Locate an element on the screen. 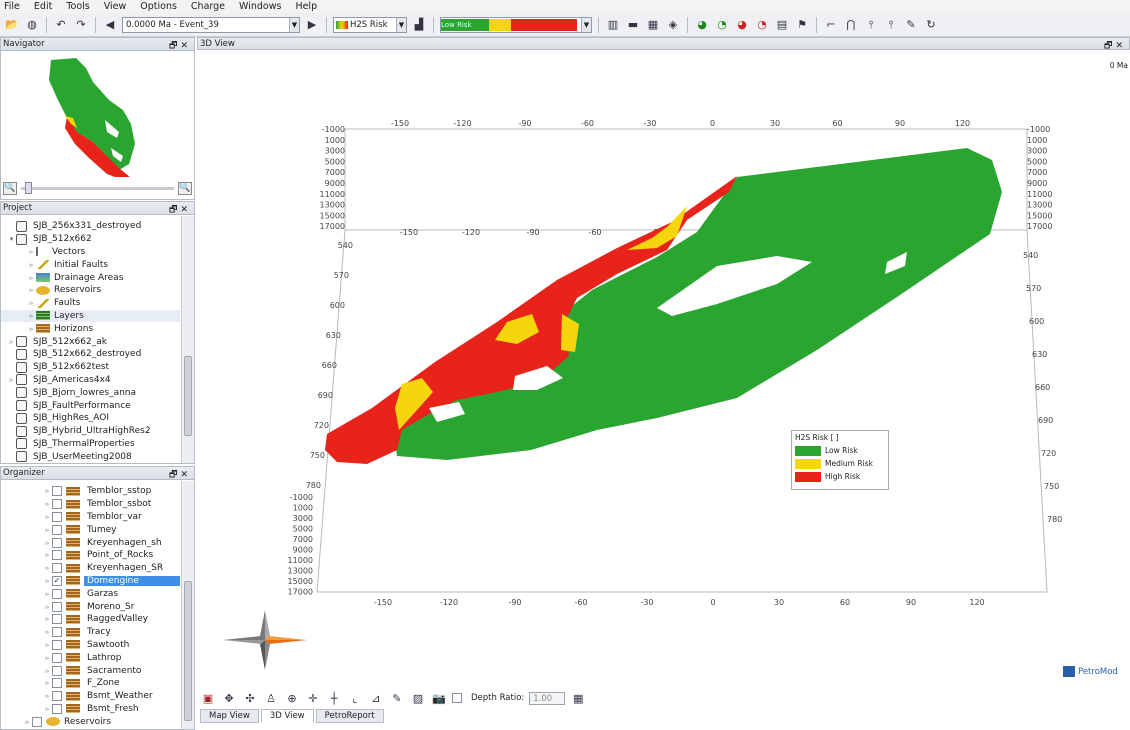  project-item: ▹ Reservoirs is located at coordinates (90, 290).